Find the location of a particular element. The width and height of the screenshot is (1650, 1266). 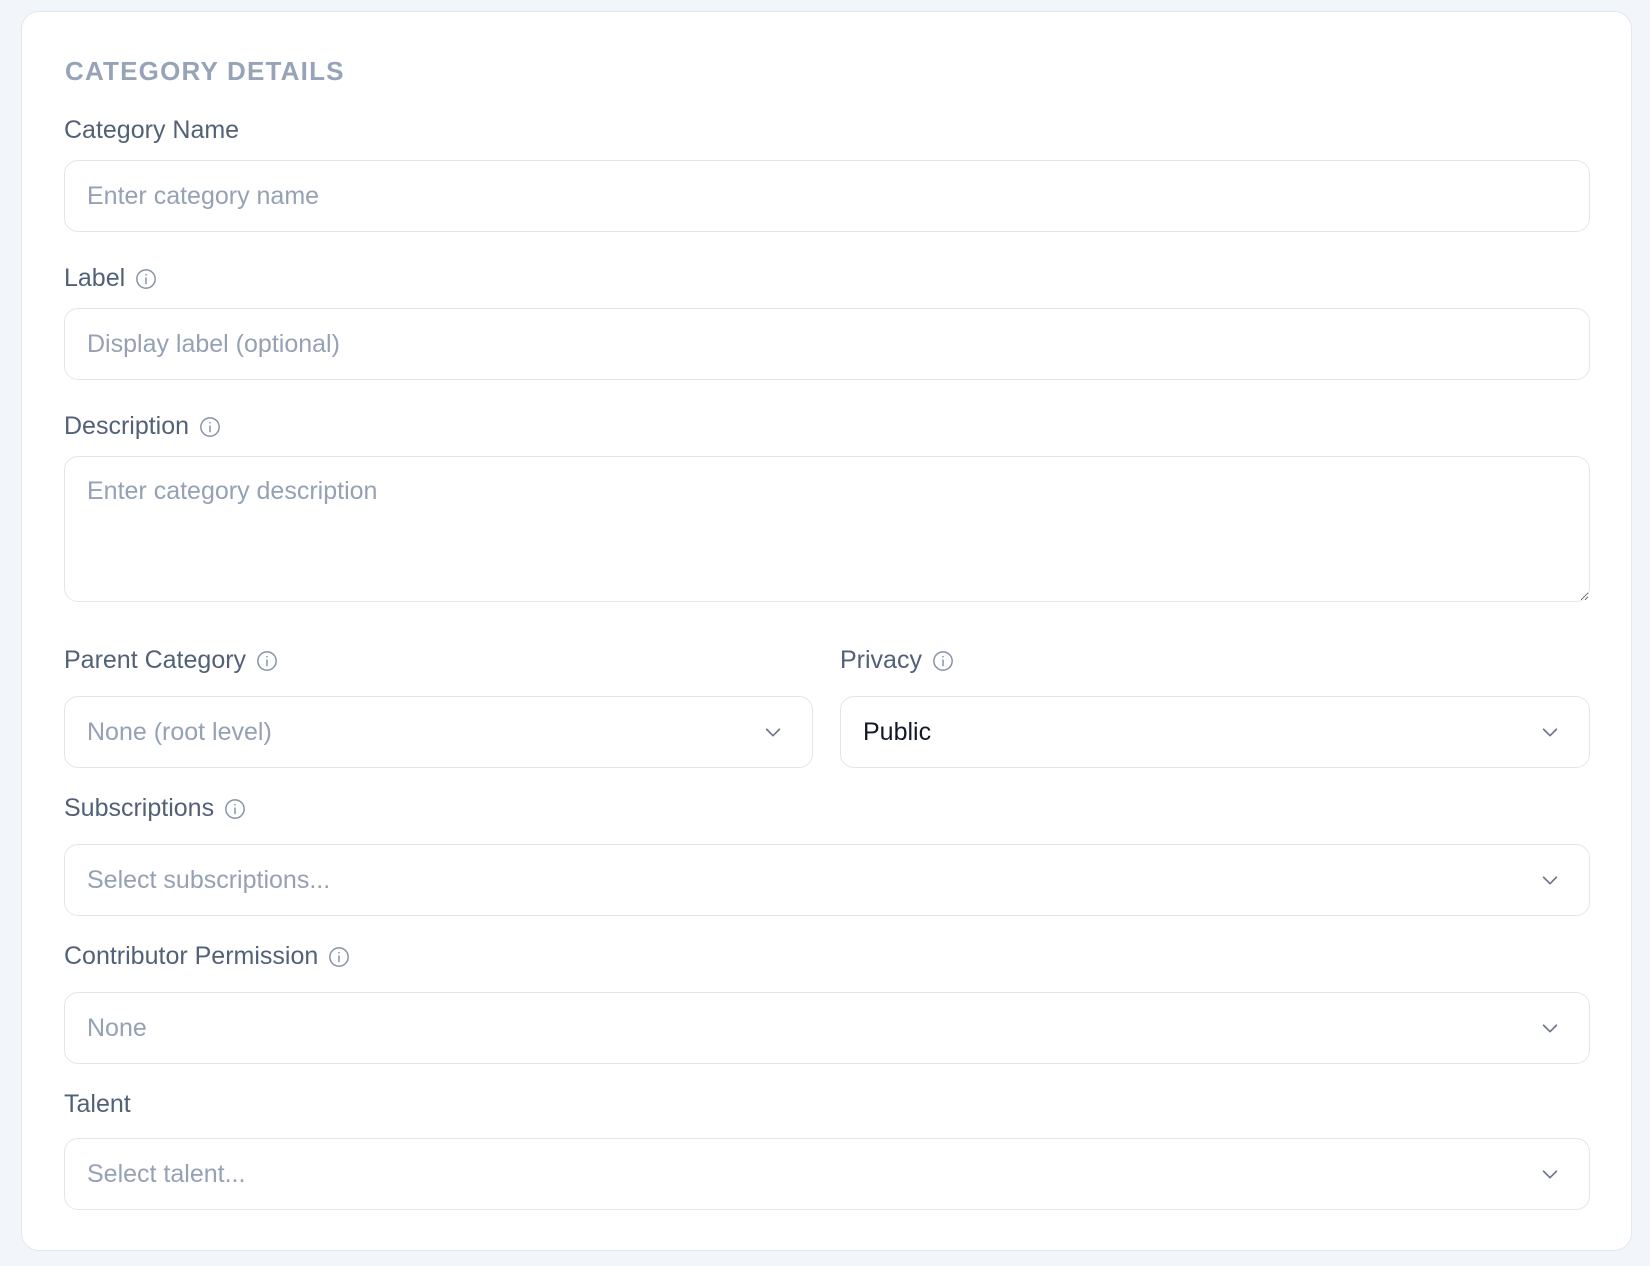

label-info-icon is located at coordinates (146, 279).